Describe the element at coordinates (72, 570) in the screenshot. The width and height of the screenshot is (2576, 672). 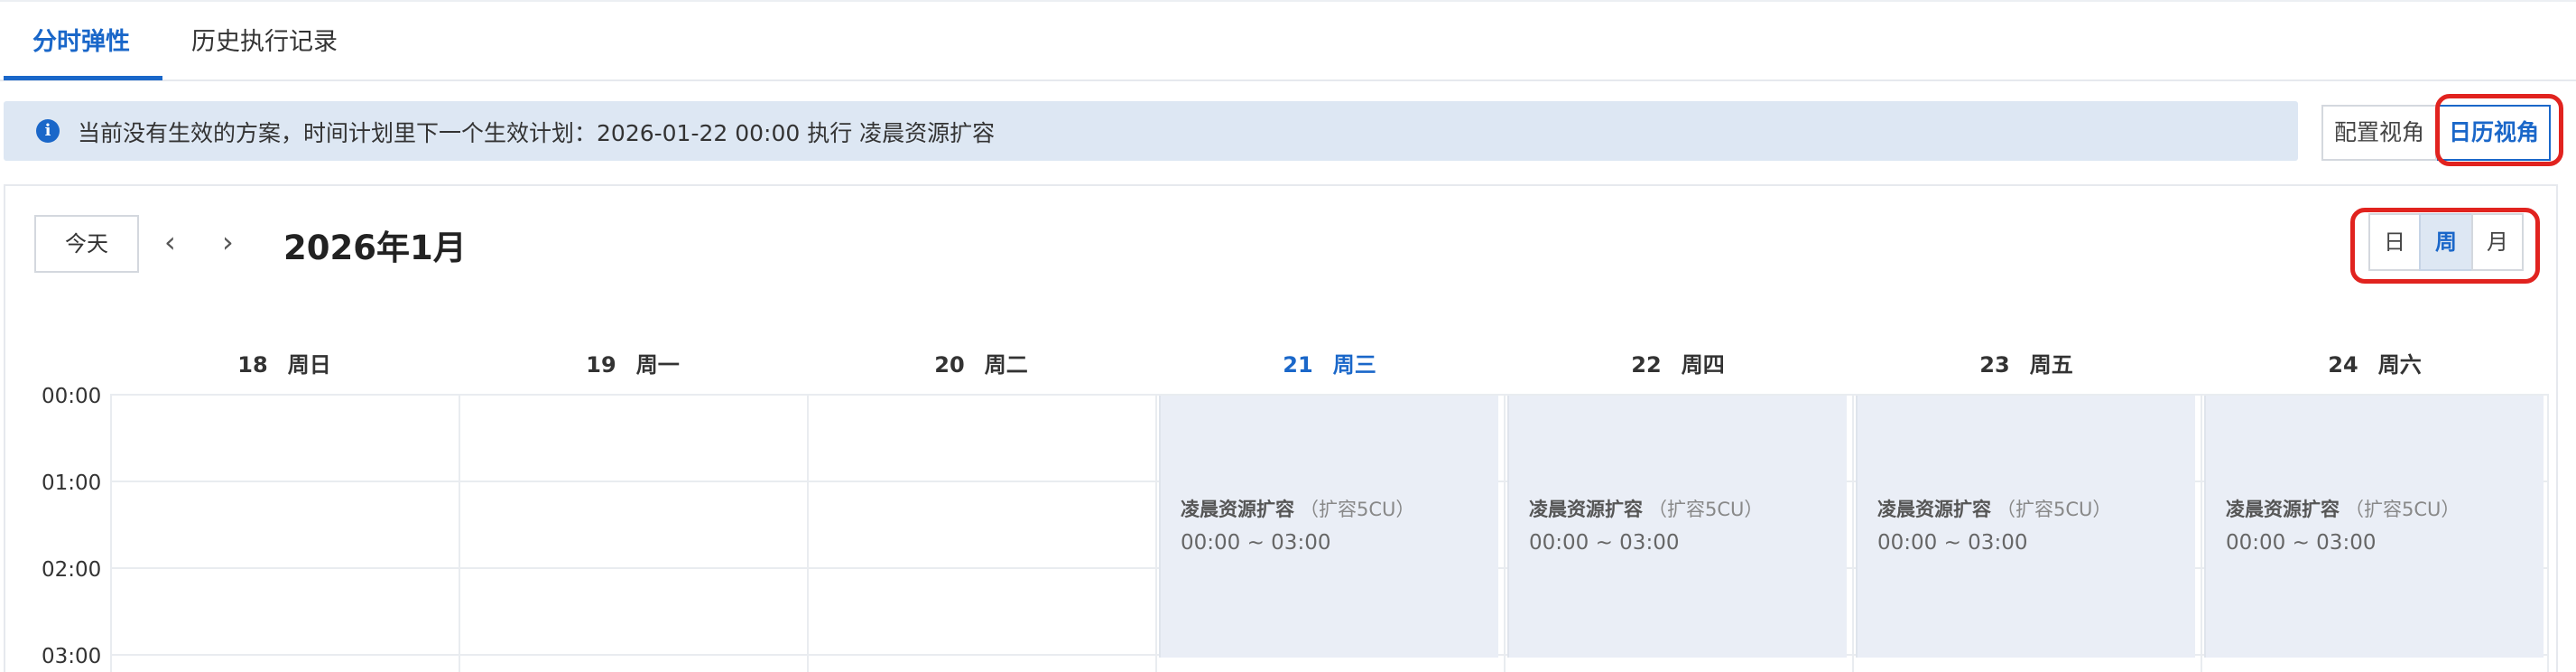
I see `time-label: 02:00` at that location.